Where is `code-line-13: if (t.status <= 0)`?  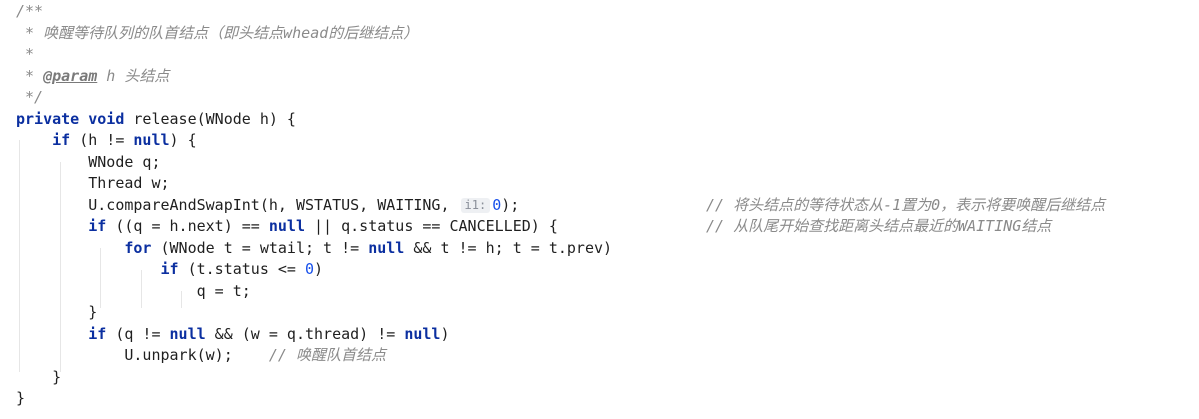
code-line-13: if (t.status <= 0) is located at coordinates (242, 269).